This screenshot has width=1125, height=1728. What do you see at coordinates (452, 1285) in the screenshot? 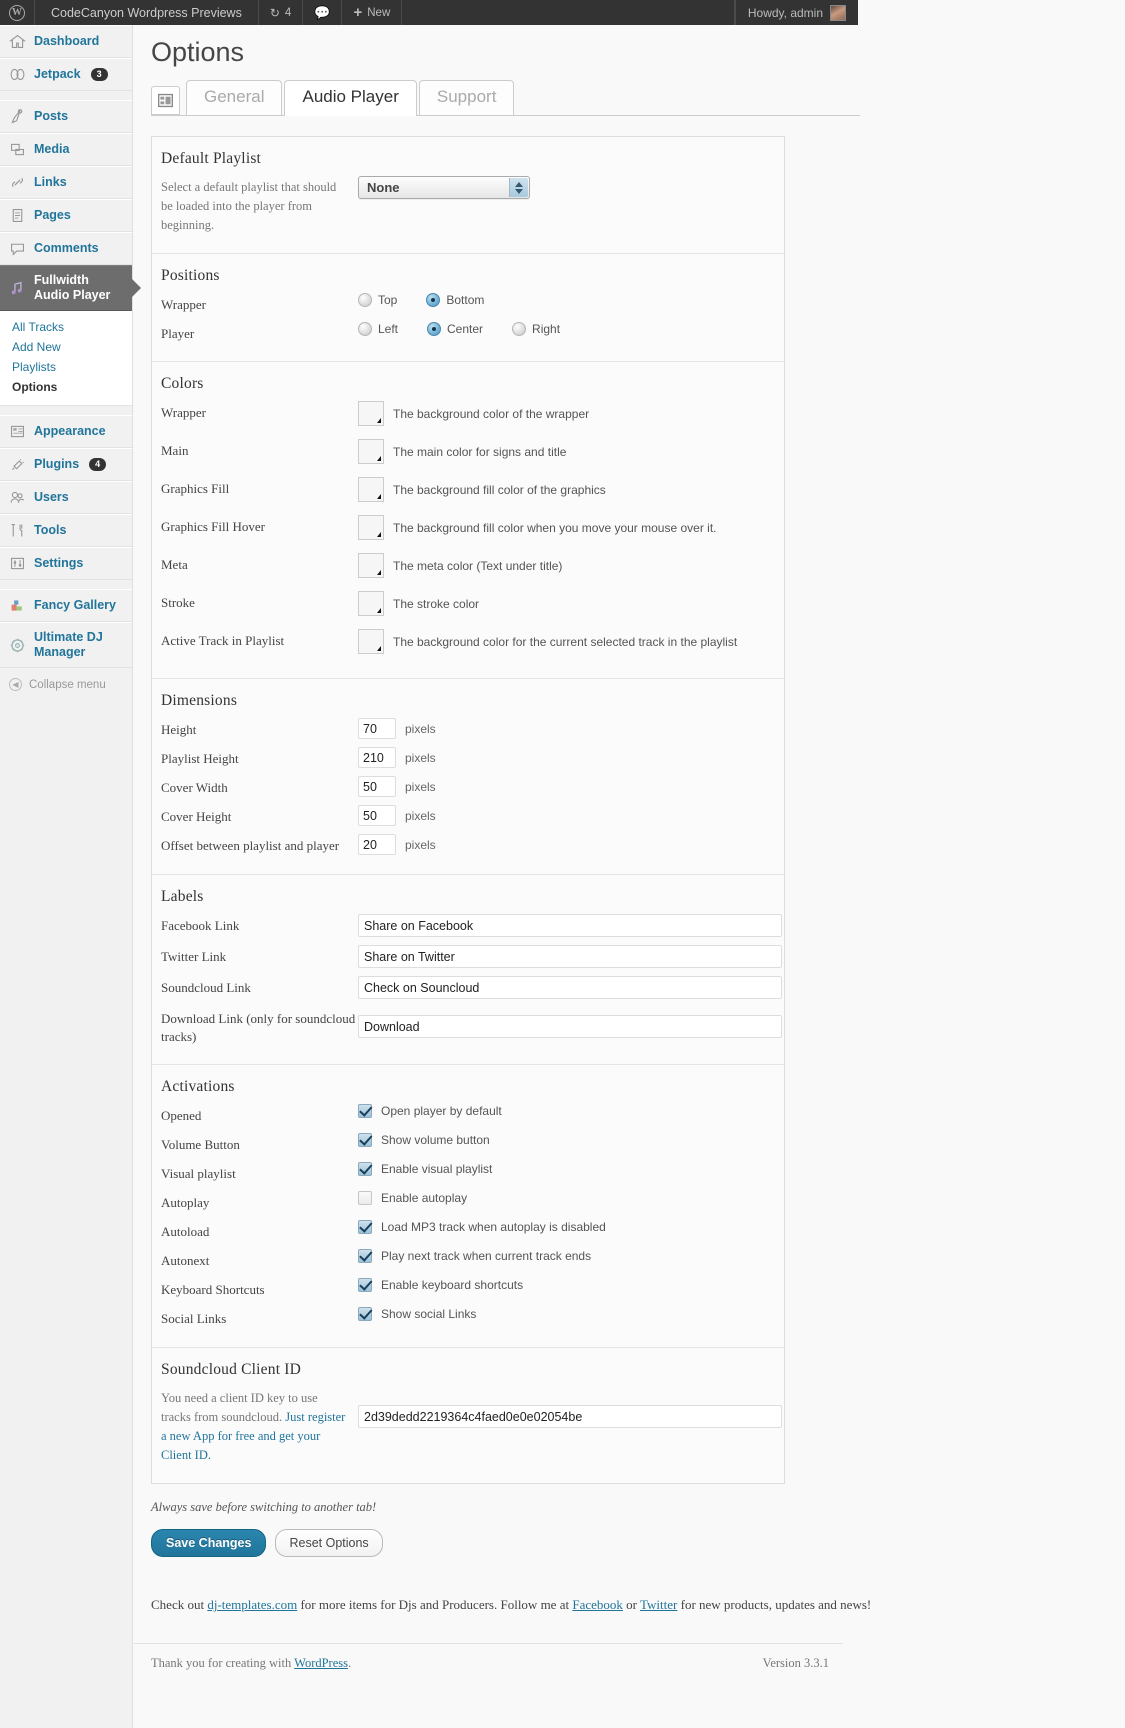
I see `checkbox-description: Enable keyboard shortcuts` at bounding box center [452, 1285].